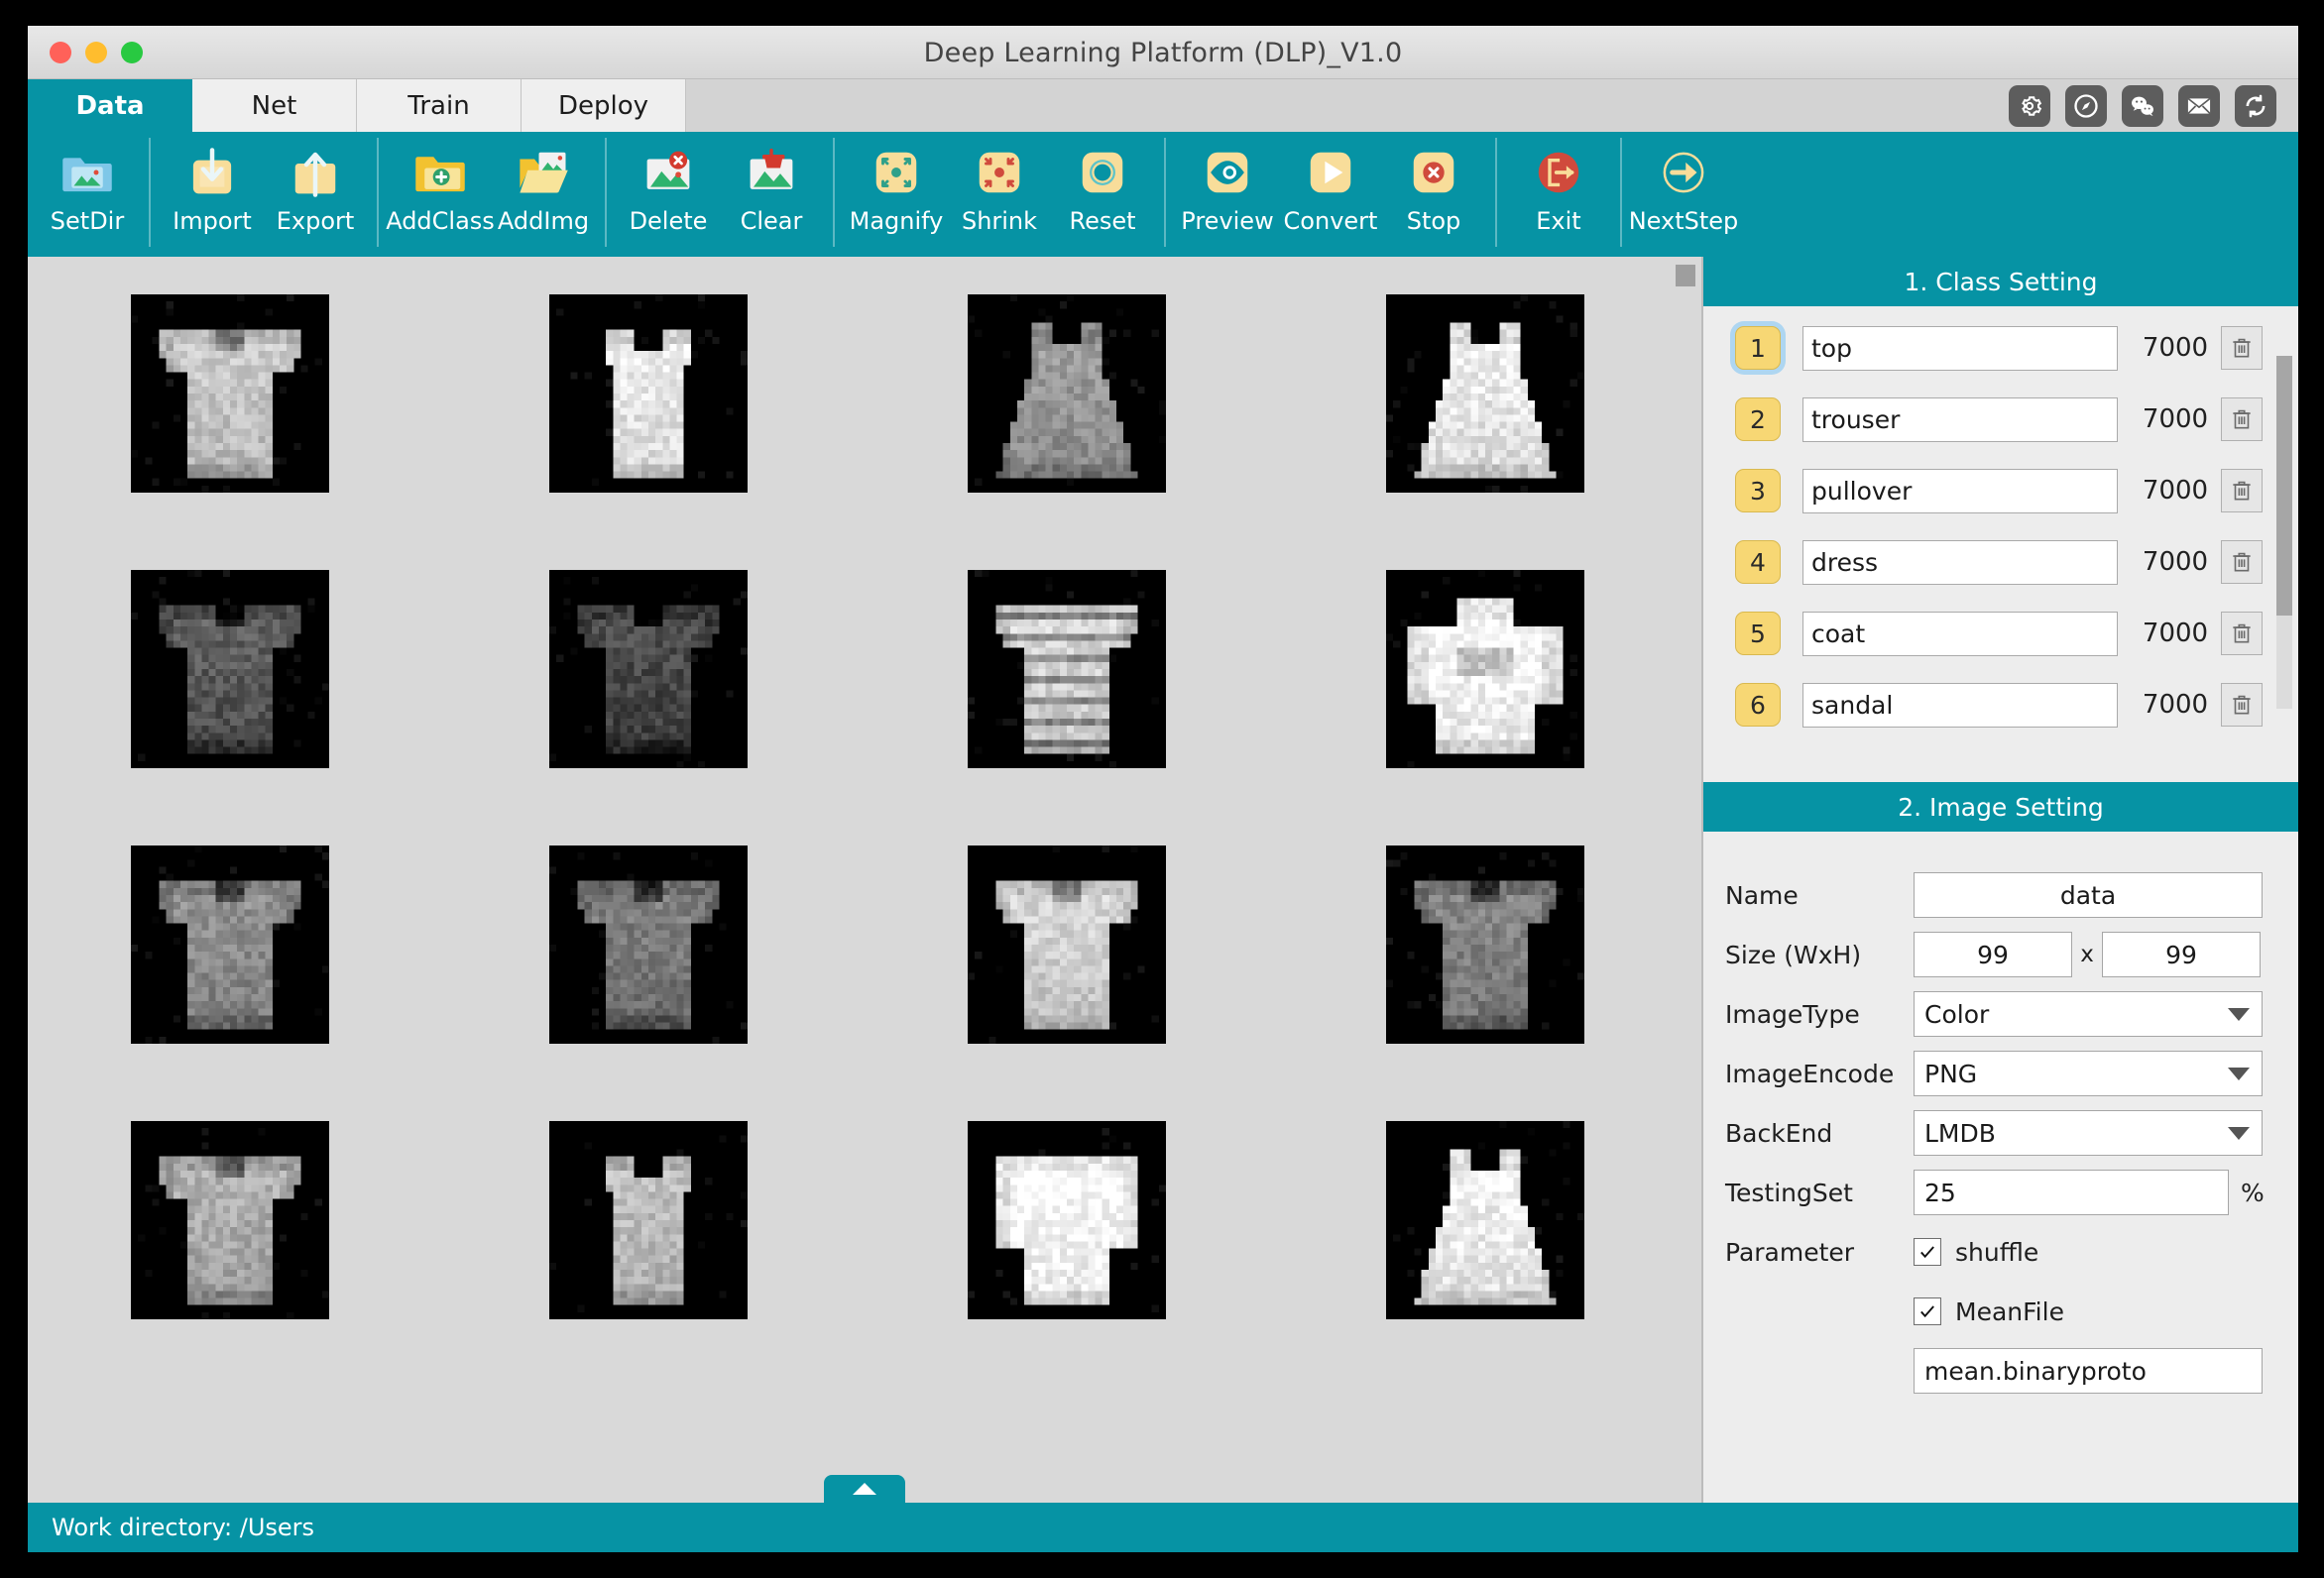 Image resolution: width=2324 pixels, height=1578 pixels. What do you see at coordinates (604, 105) in the screenshot?
I see `tab-deploy: Deploy` at bounding box center [604, 105].